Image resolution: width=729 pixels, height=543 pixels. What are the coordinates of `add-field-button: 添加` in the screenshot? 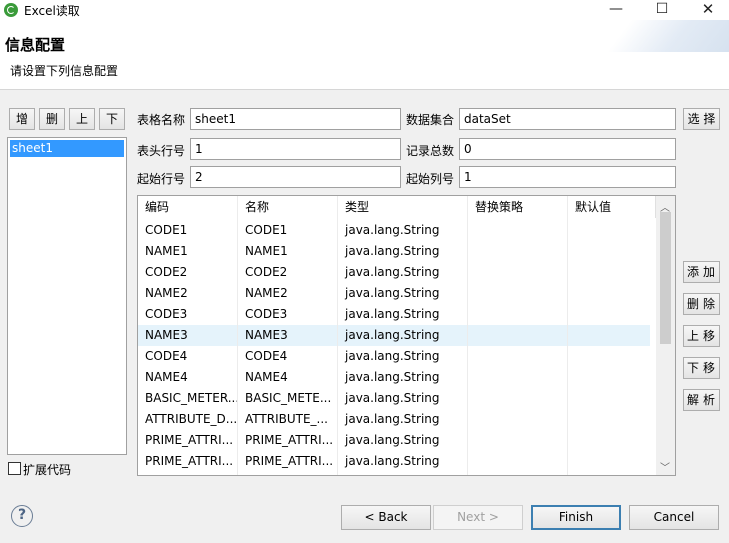 It's located at (701, 272).